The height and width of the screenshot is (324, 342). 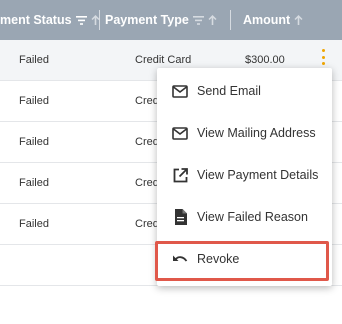 What do you see at coordinates (180, 259) in the screenshot?
I see `undo-icon` at bounding box center [180, 259].